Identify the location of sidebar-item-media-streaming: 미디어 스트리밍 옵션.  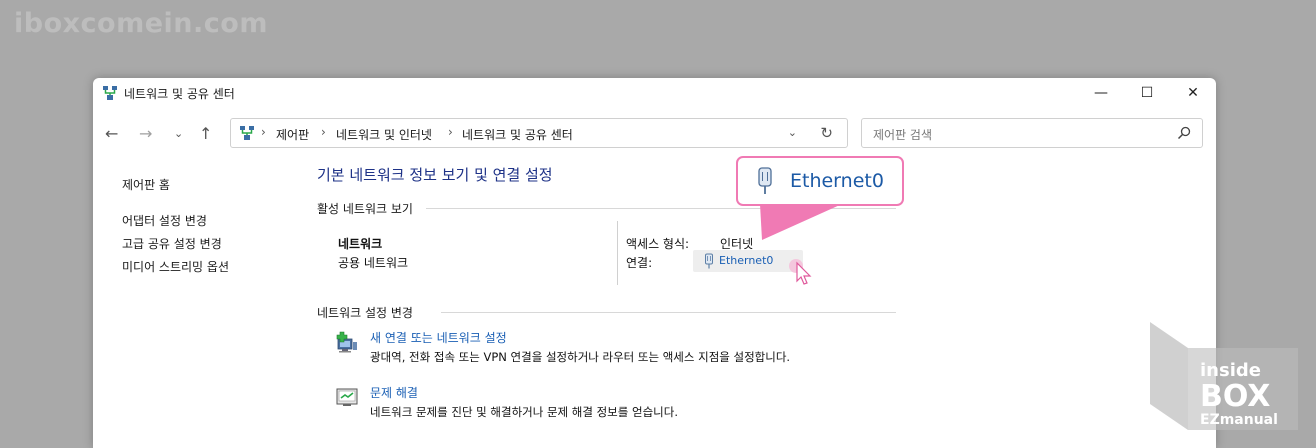
(175, 266).